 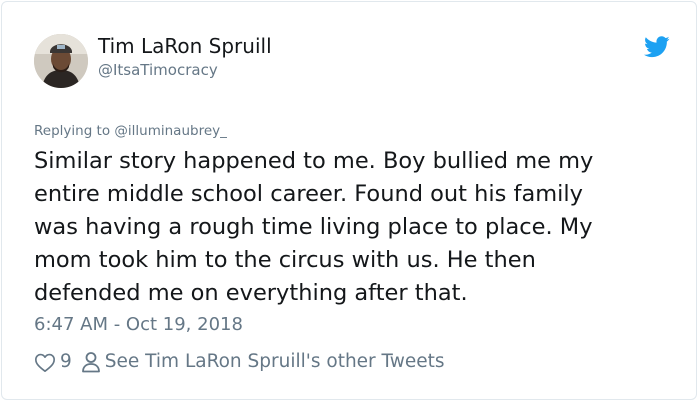 I want to click on heart-icon, so click(x=45, y=362).